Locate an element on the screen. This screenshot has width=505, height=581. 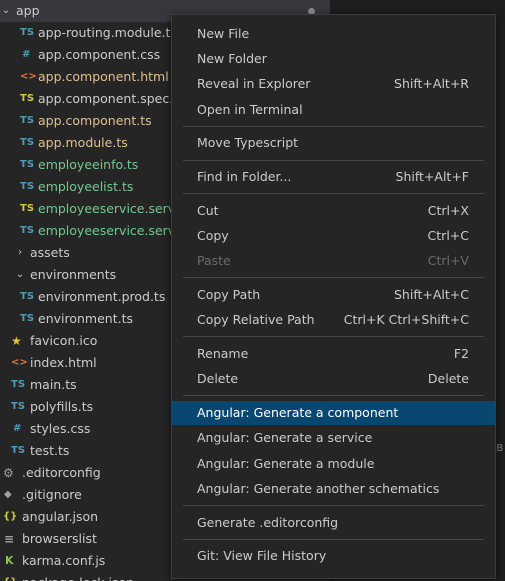
menu-item-new-folder: New Folder is located at coordinates (333, 59).